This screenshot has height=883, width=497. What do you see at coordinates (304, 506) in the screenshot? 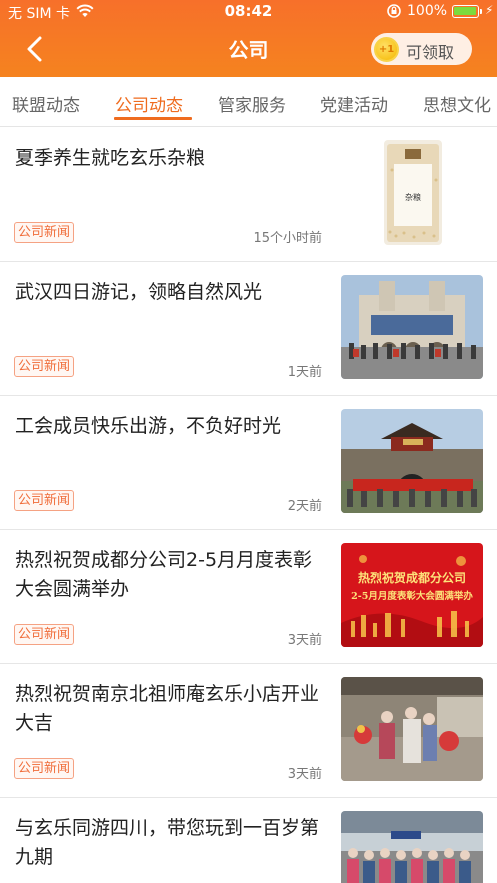
I see `article-time: 2天前` at bounding box center [304, 506].